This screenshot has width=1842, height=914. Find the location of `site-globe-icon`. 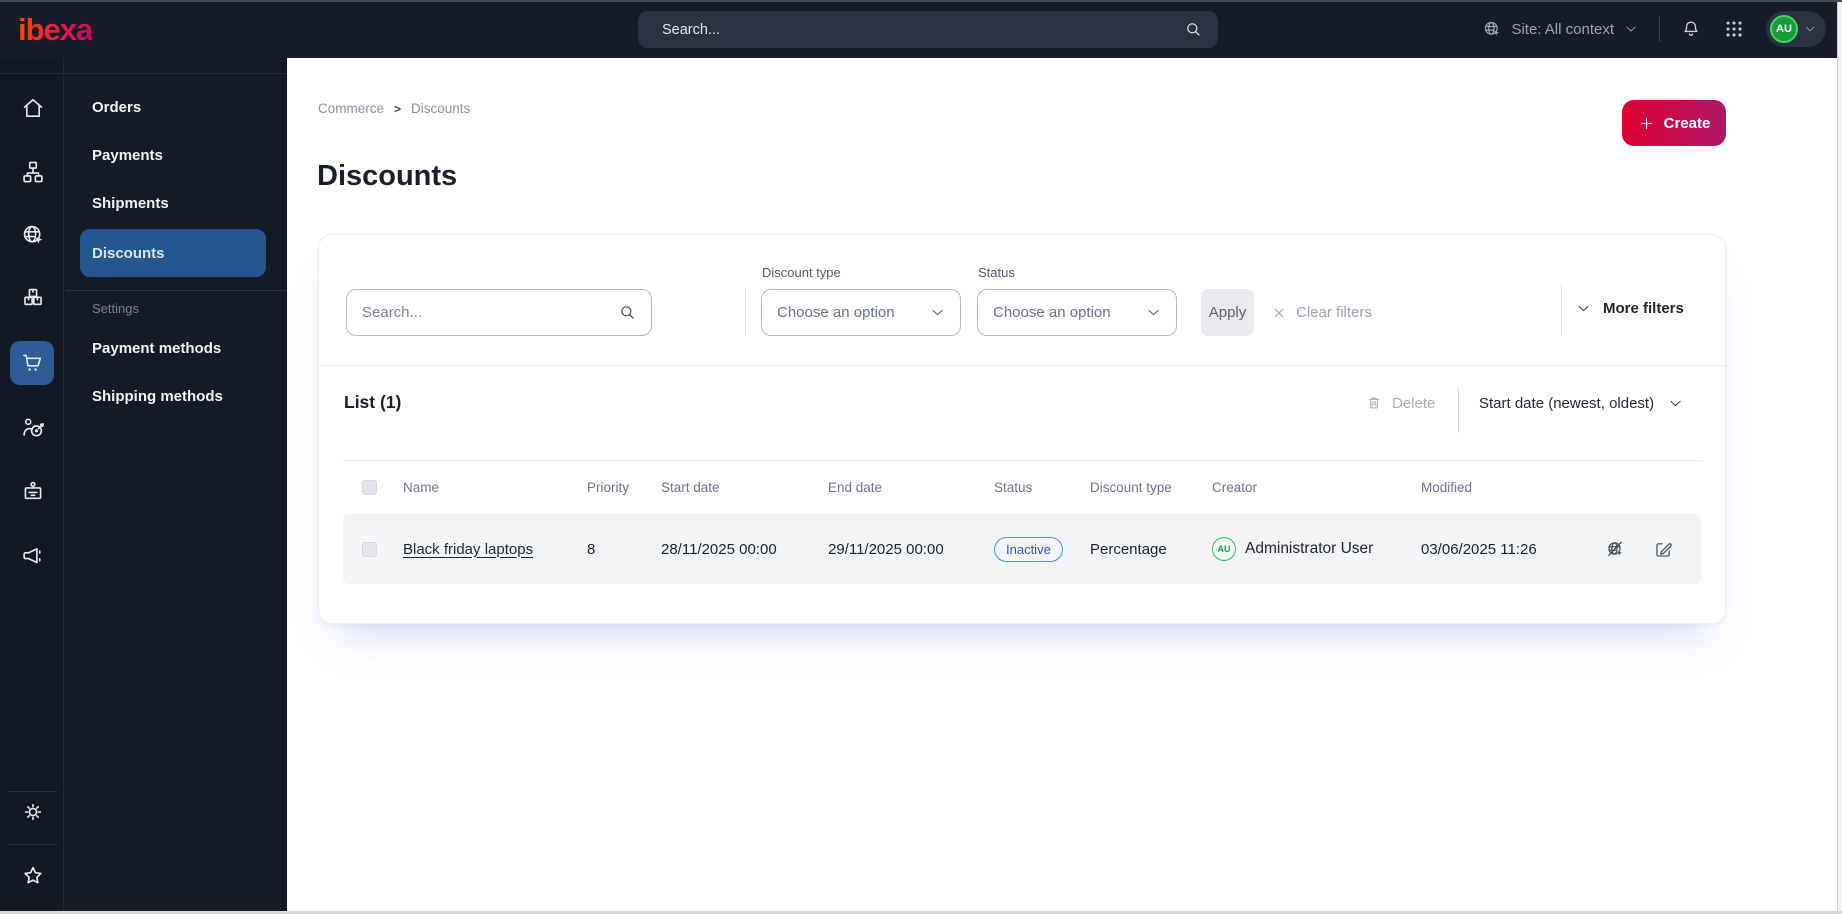

site-globe-icon is located at coordinates (33, 235).